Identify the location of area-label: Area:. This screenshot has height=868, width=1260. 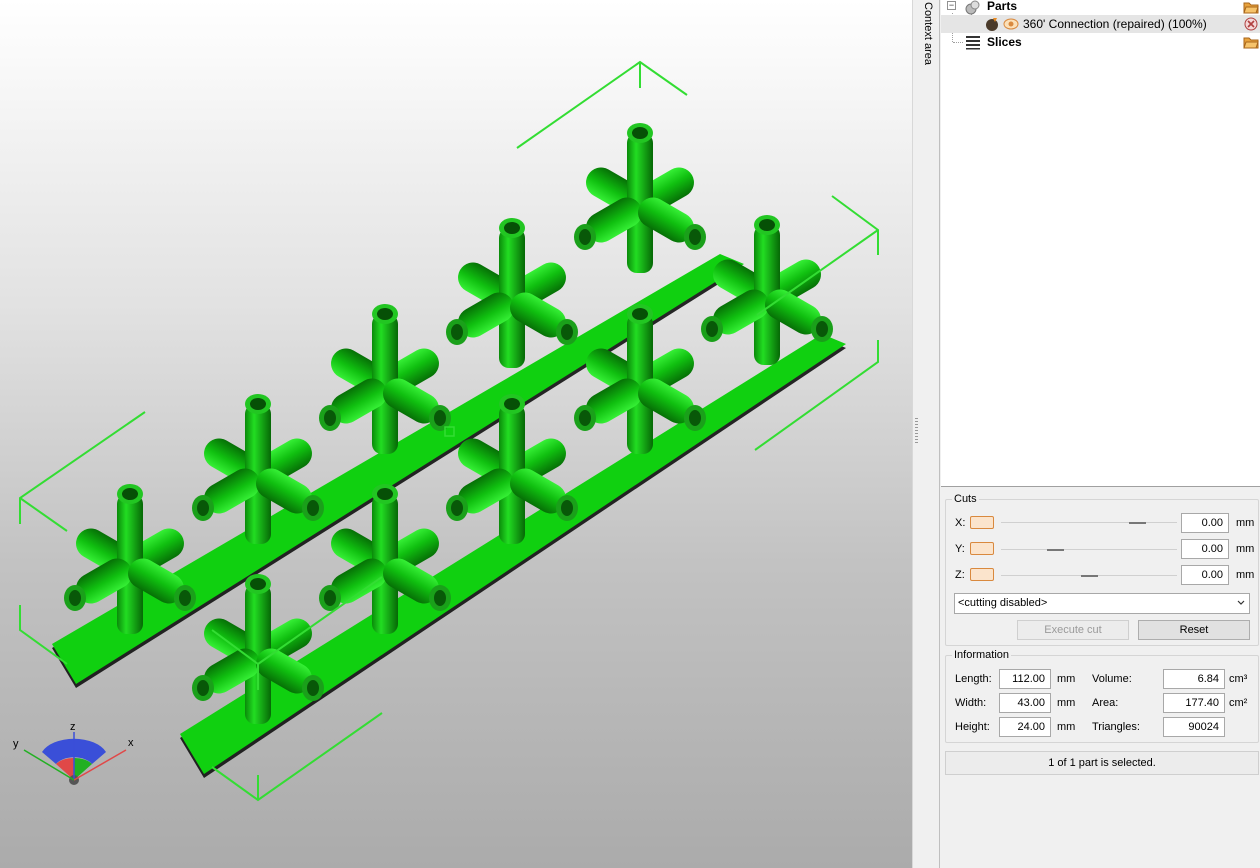
(1105, 703).